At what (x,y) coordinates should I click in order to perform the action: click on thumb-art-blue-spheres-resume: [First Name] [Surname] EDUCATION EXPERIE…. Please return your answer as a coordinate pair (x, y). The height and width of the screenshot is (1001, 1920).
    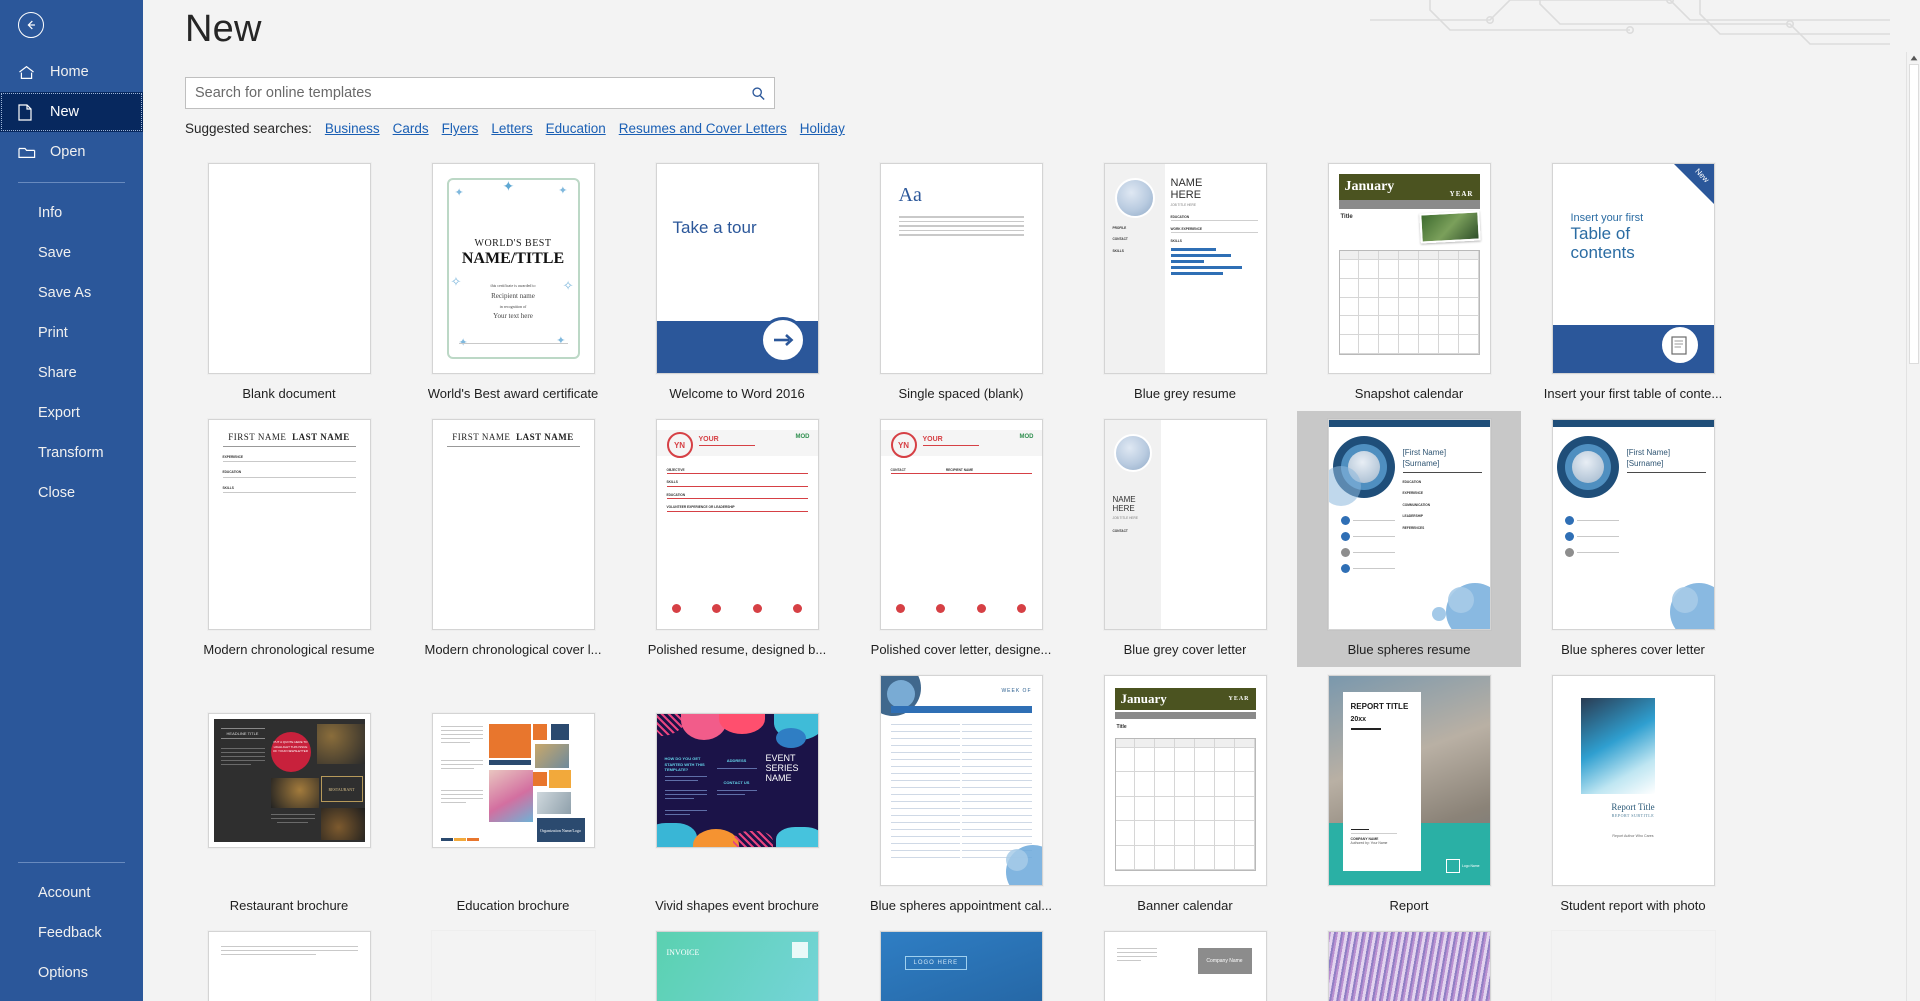
    Looking at the image, I should click on (1409, 524).